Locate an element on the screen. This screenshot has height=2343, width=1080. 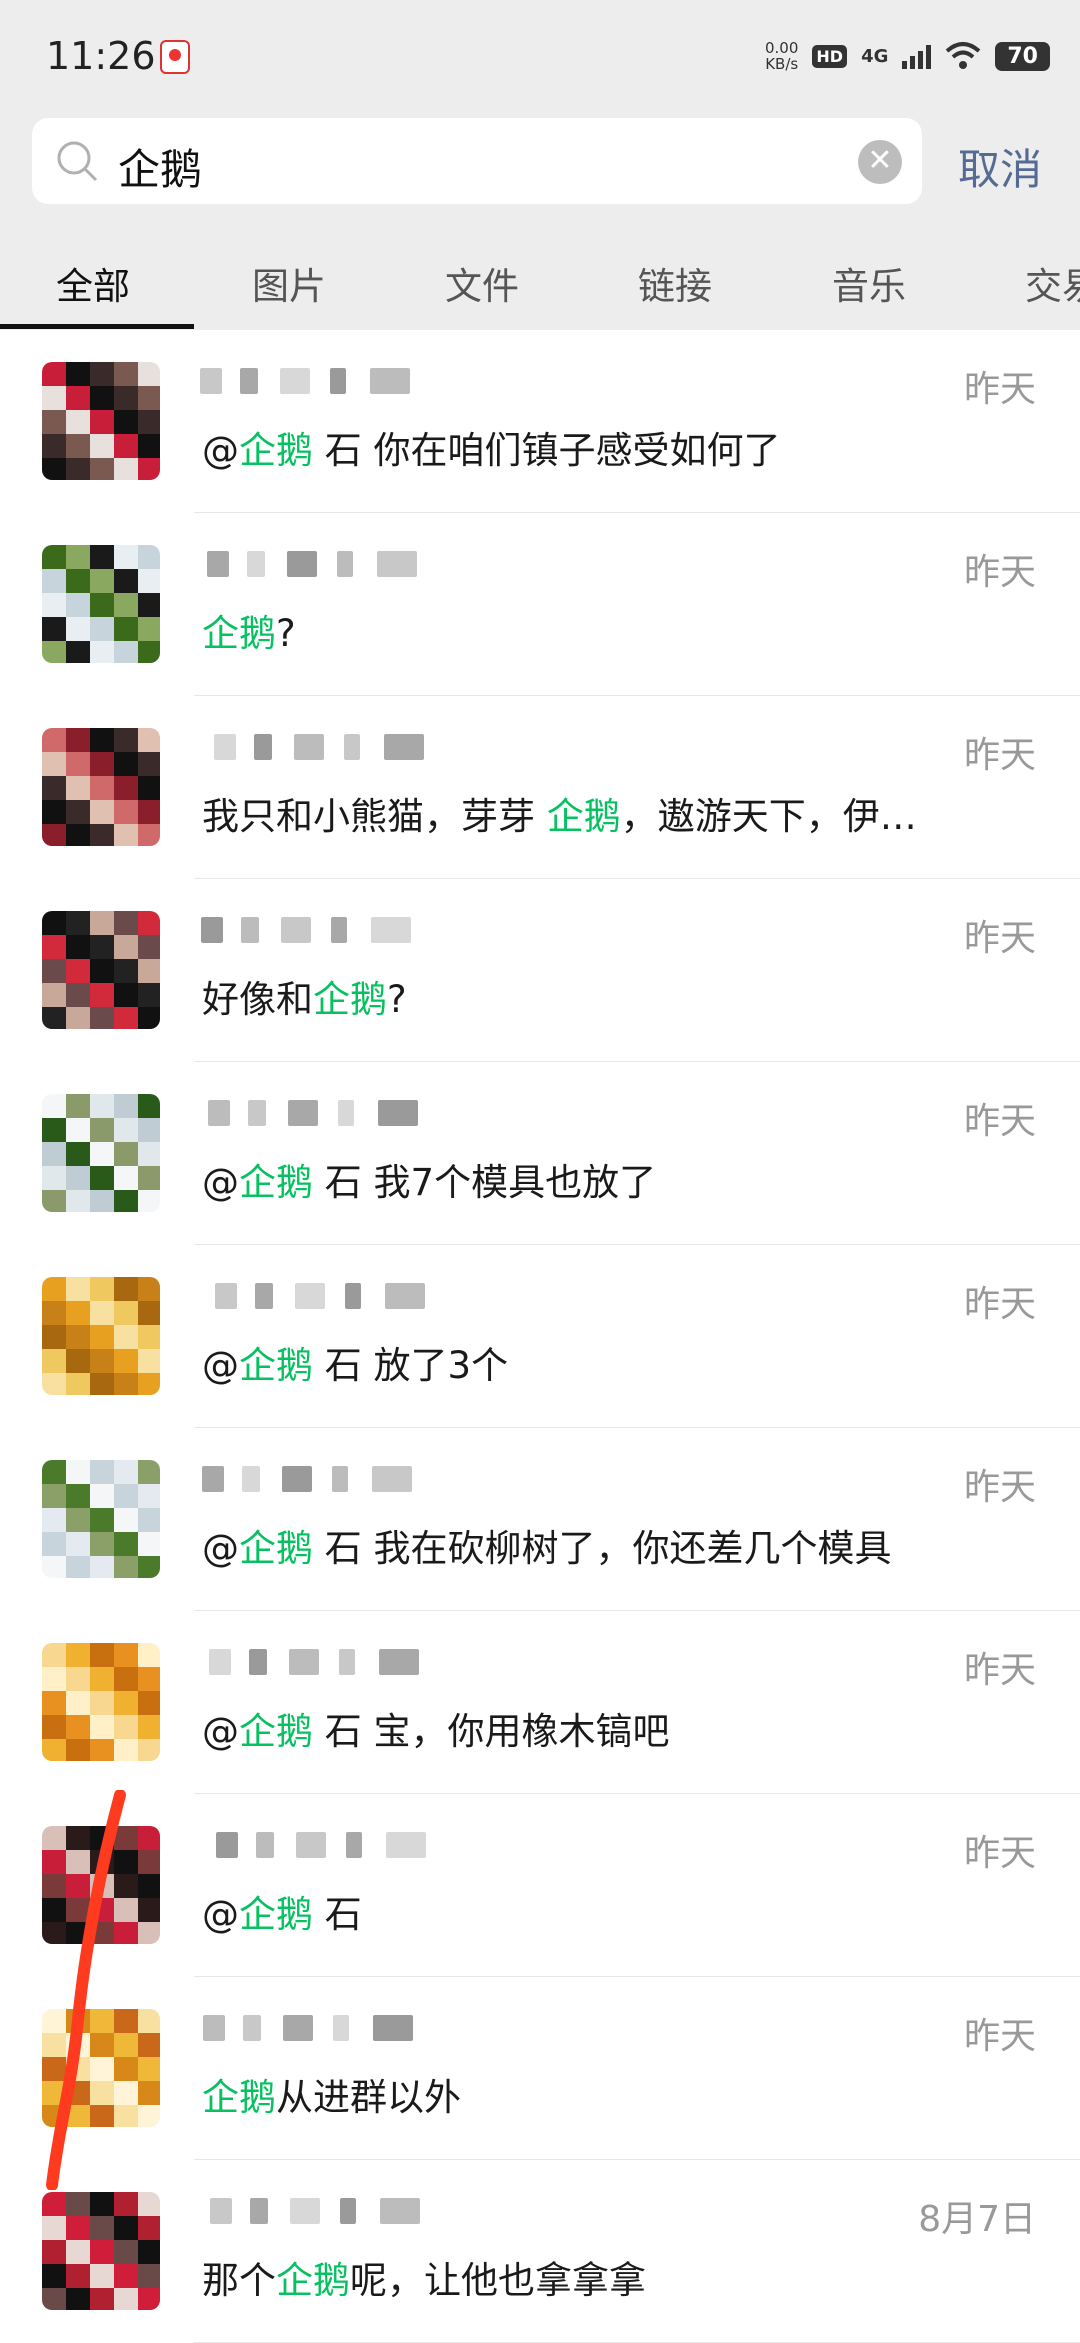
result-item: 昨天 @企鹅 石 is located at coordinates (540, 1885).